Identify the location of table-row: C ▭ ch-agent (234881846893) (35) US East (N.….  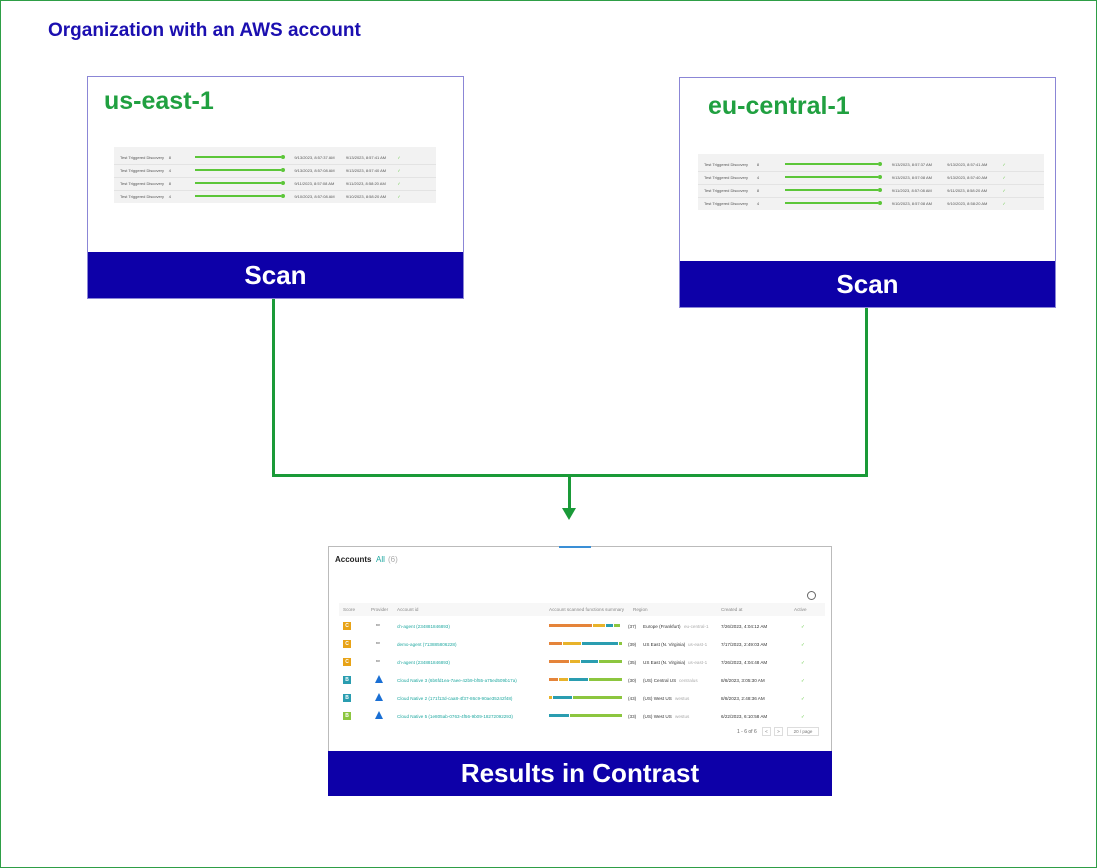
(582, 662).